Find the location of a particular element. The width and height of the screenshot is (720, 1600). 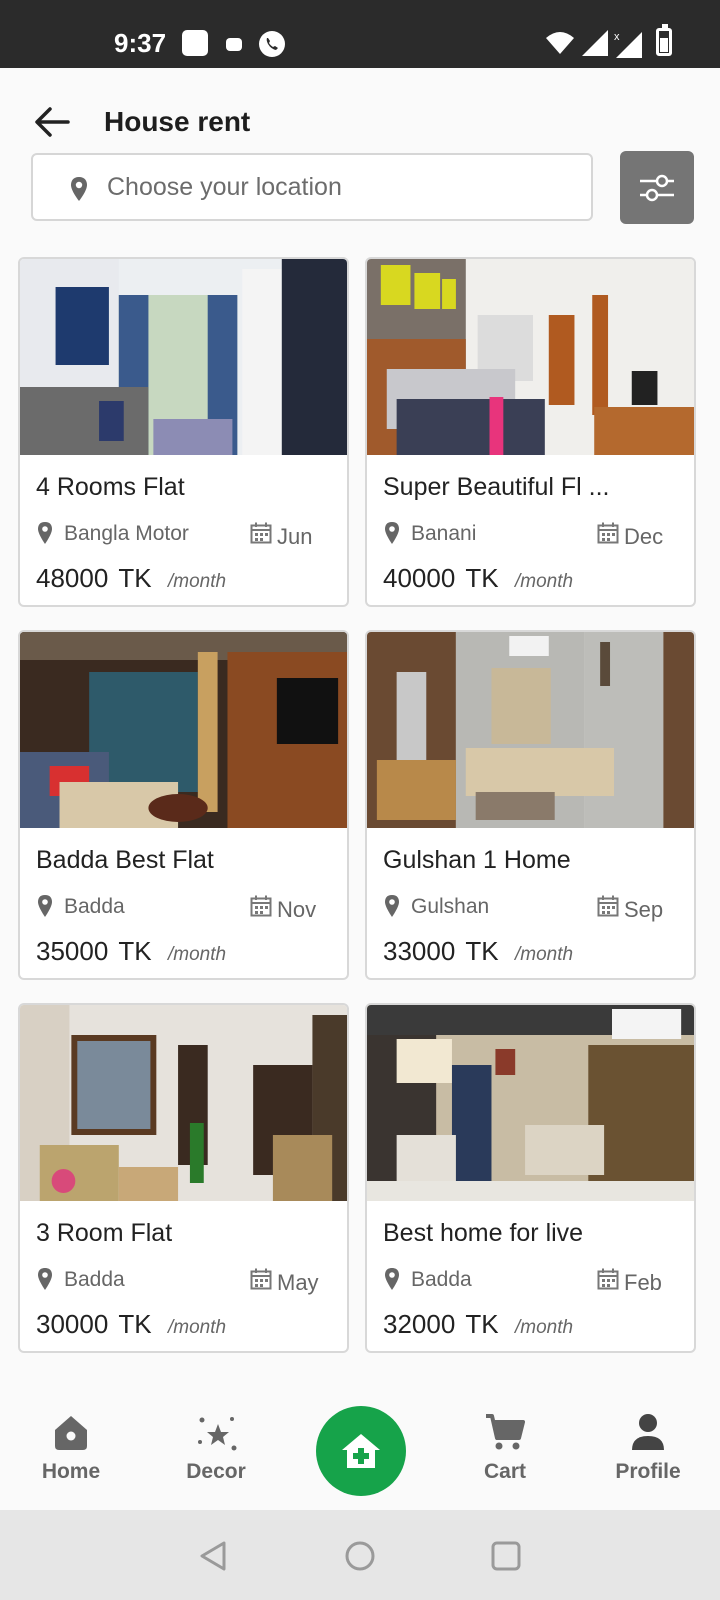

listing-month: Sep is located at coordinates (644, 909).